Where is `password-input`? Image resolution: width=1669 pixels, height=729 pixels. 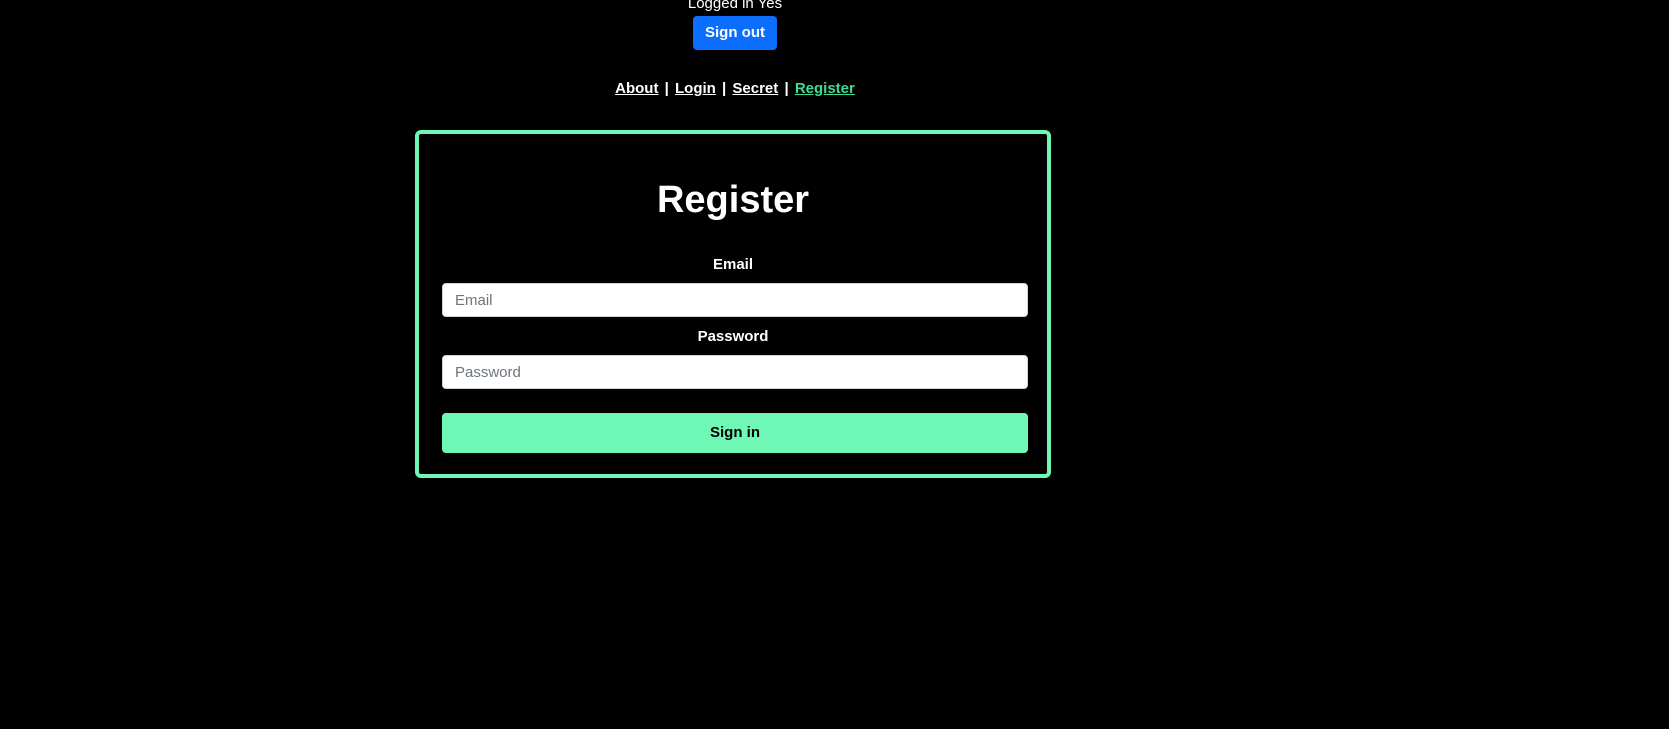 password-input is located at coordinates (735, 372).